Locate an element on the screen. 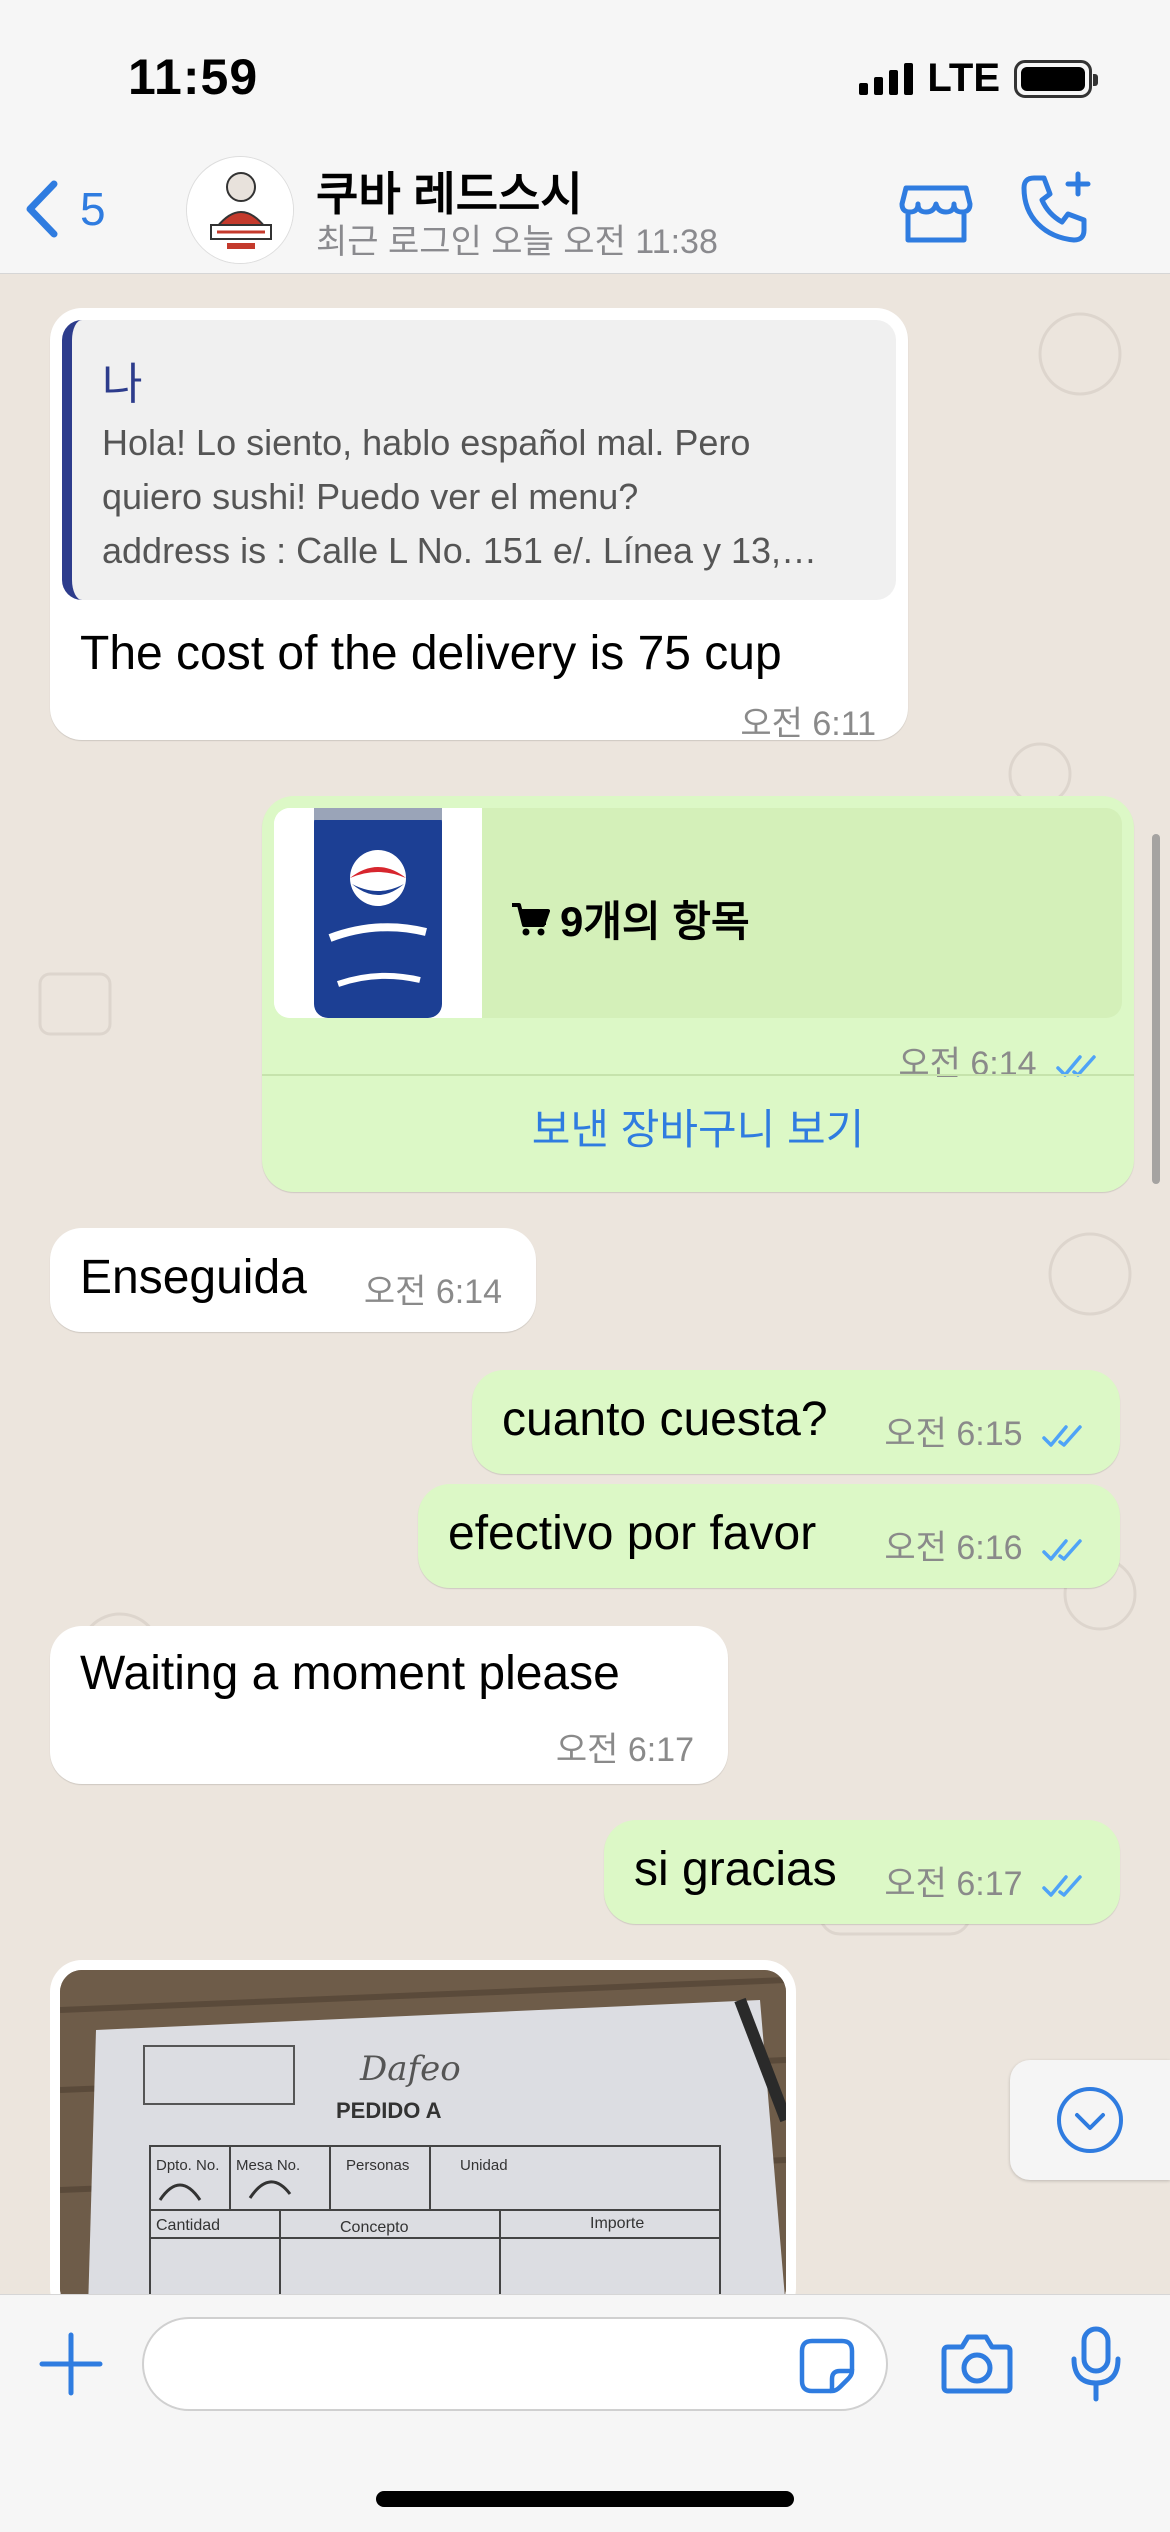 The height and width of the screenshot is (2532, 1170). battery-icon is located at coordinates (1056, 78).